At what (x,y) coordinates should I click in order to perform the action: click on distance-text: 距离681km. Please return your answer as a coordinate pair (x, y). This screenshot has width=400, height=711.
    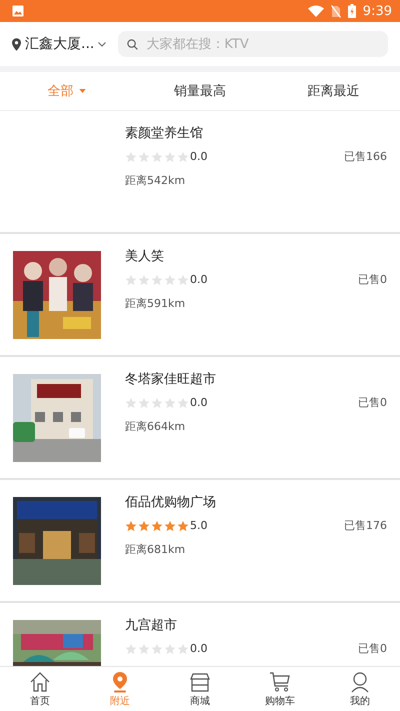
    Looking at the image, I should click on (155, 549).